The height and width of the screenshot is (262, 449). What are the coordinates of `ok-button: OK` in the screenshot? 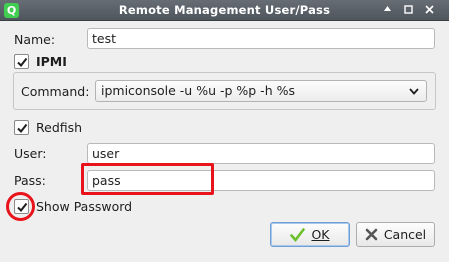 It's located at (310, 234).